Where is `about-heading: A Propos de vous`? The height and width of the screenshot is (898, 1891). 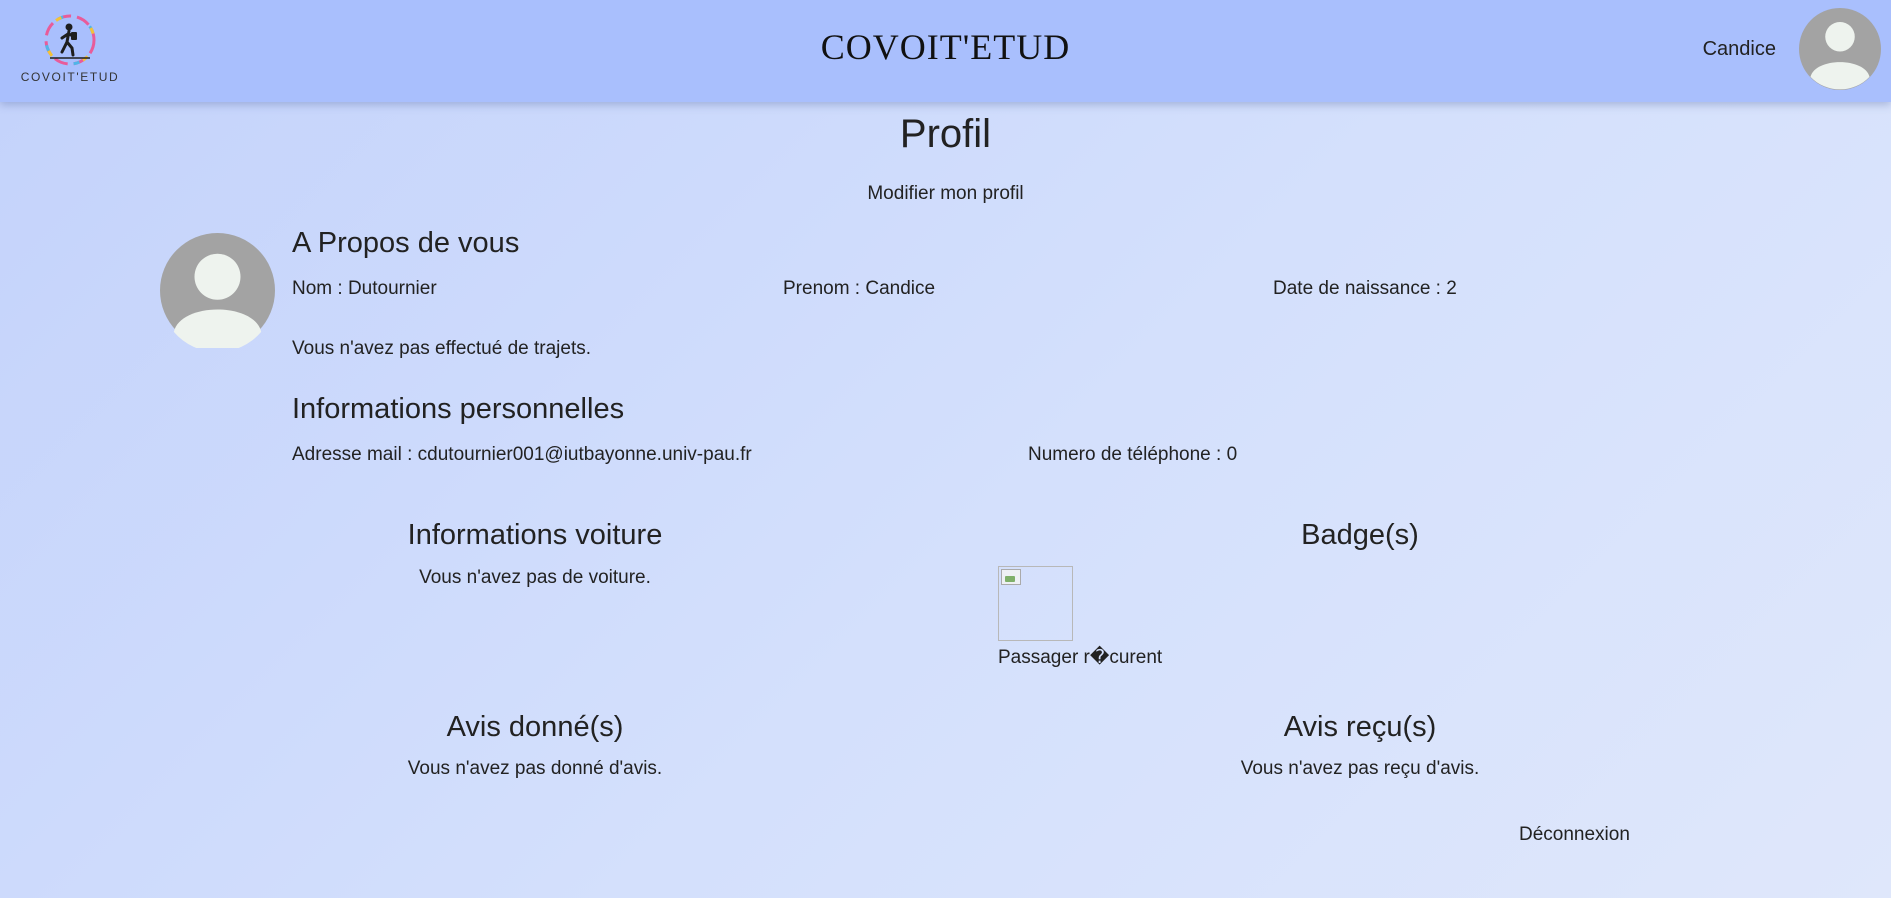
about-heading: A Propos de vous is located at coordinates (406, 243).